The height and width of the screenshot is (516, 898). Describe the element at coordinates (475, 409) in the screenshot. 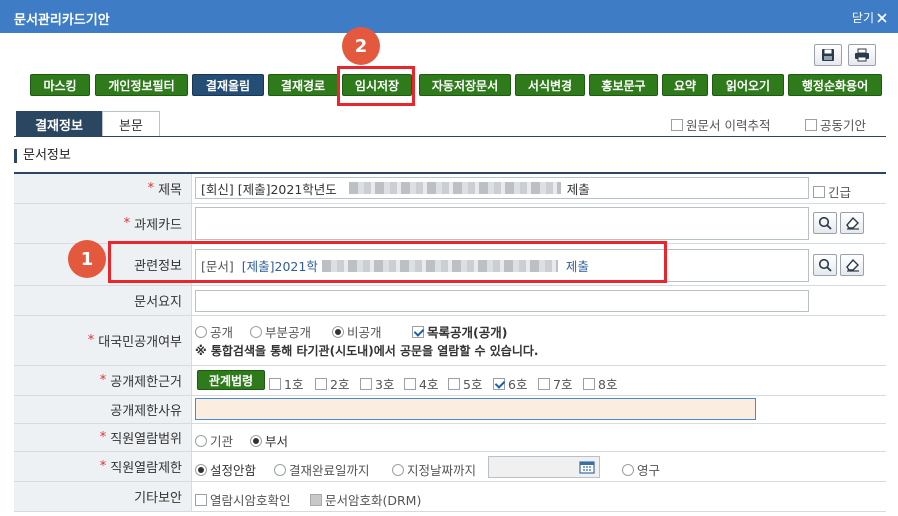

I see `restriction-reason-input` at that location.